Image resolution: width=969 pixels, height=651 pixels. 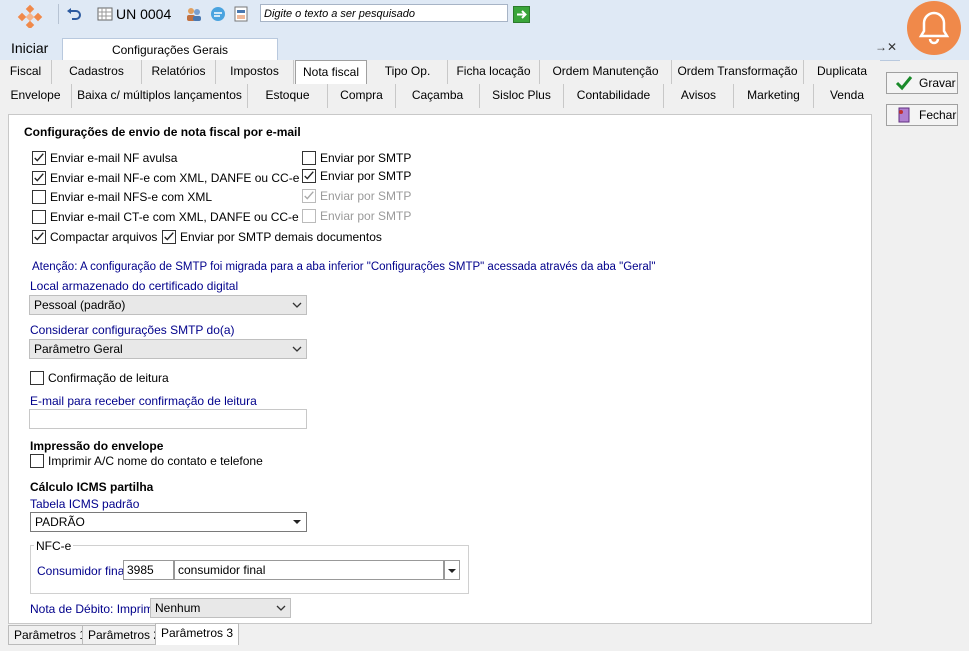 What do you see at coordinates (160, 96) in the screenshot?
I see `tab-baixa-multiplos: Baixa c/ múltiplos lançamentos` at bounding box center [160, 96].